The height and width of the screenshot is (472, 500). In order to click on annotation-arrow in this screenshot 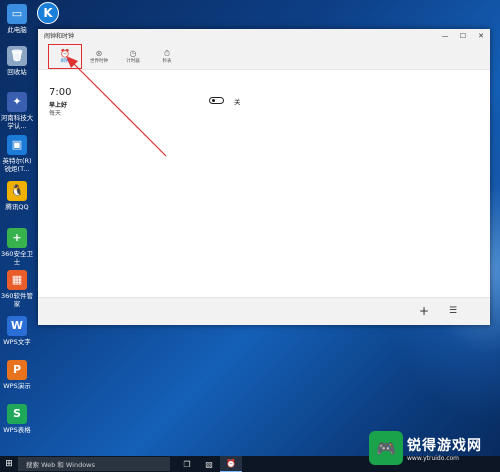, I will do `click(116, 106)`.